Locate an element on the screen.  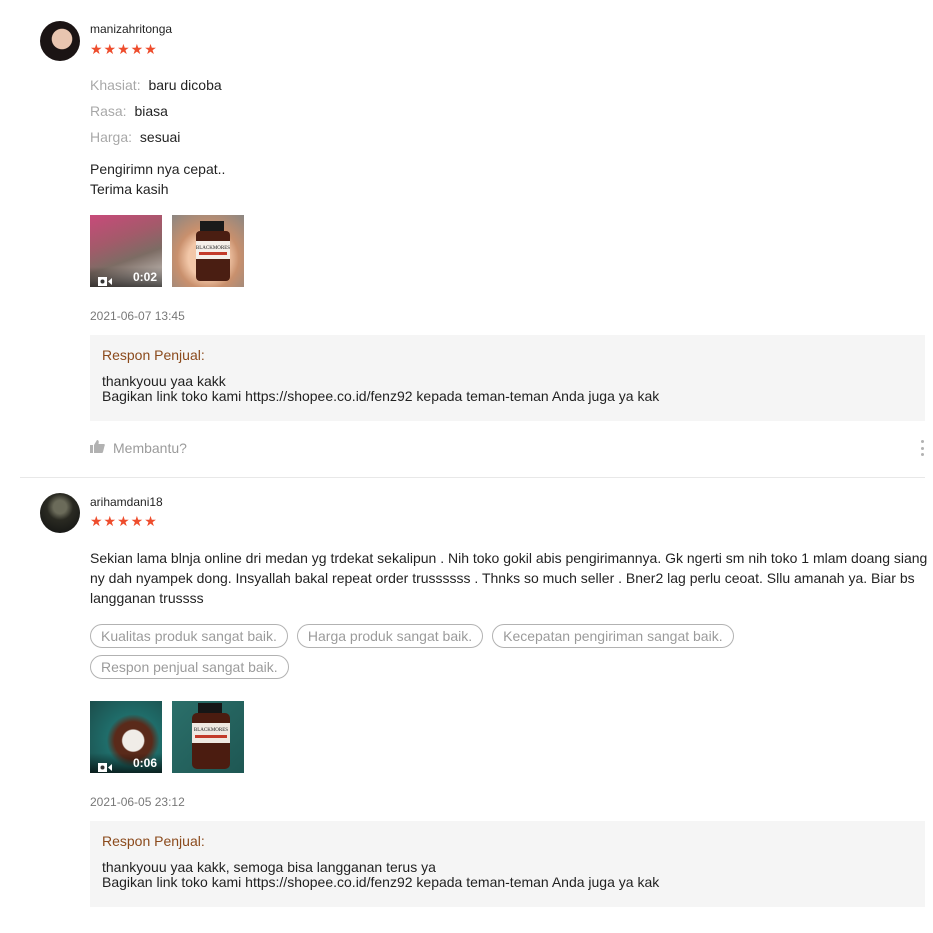
thumbs-up-icon is located at coordinates (97, 448).